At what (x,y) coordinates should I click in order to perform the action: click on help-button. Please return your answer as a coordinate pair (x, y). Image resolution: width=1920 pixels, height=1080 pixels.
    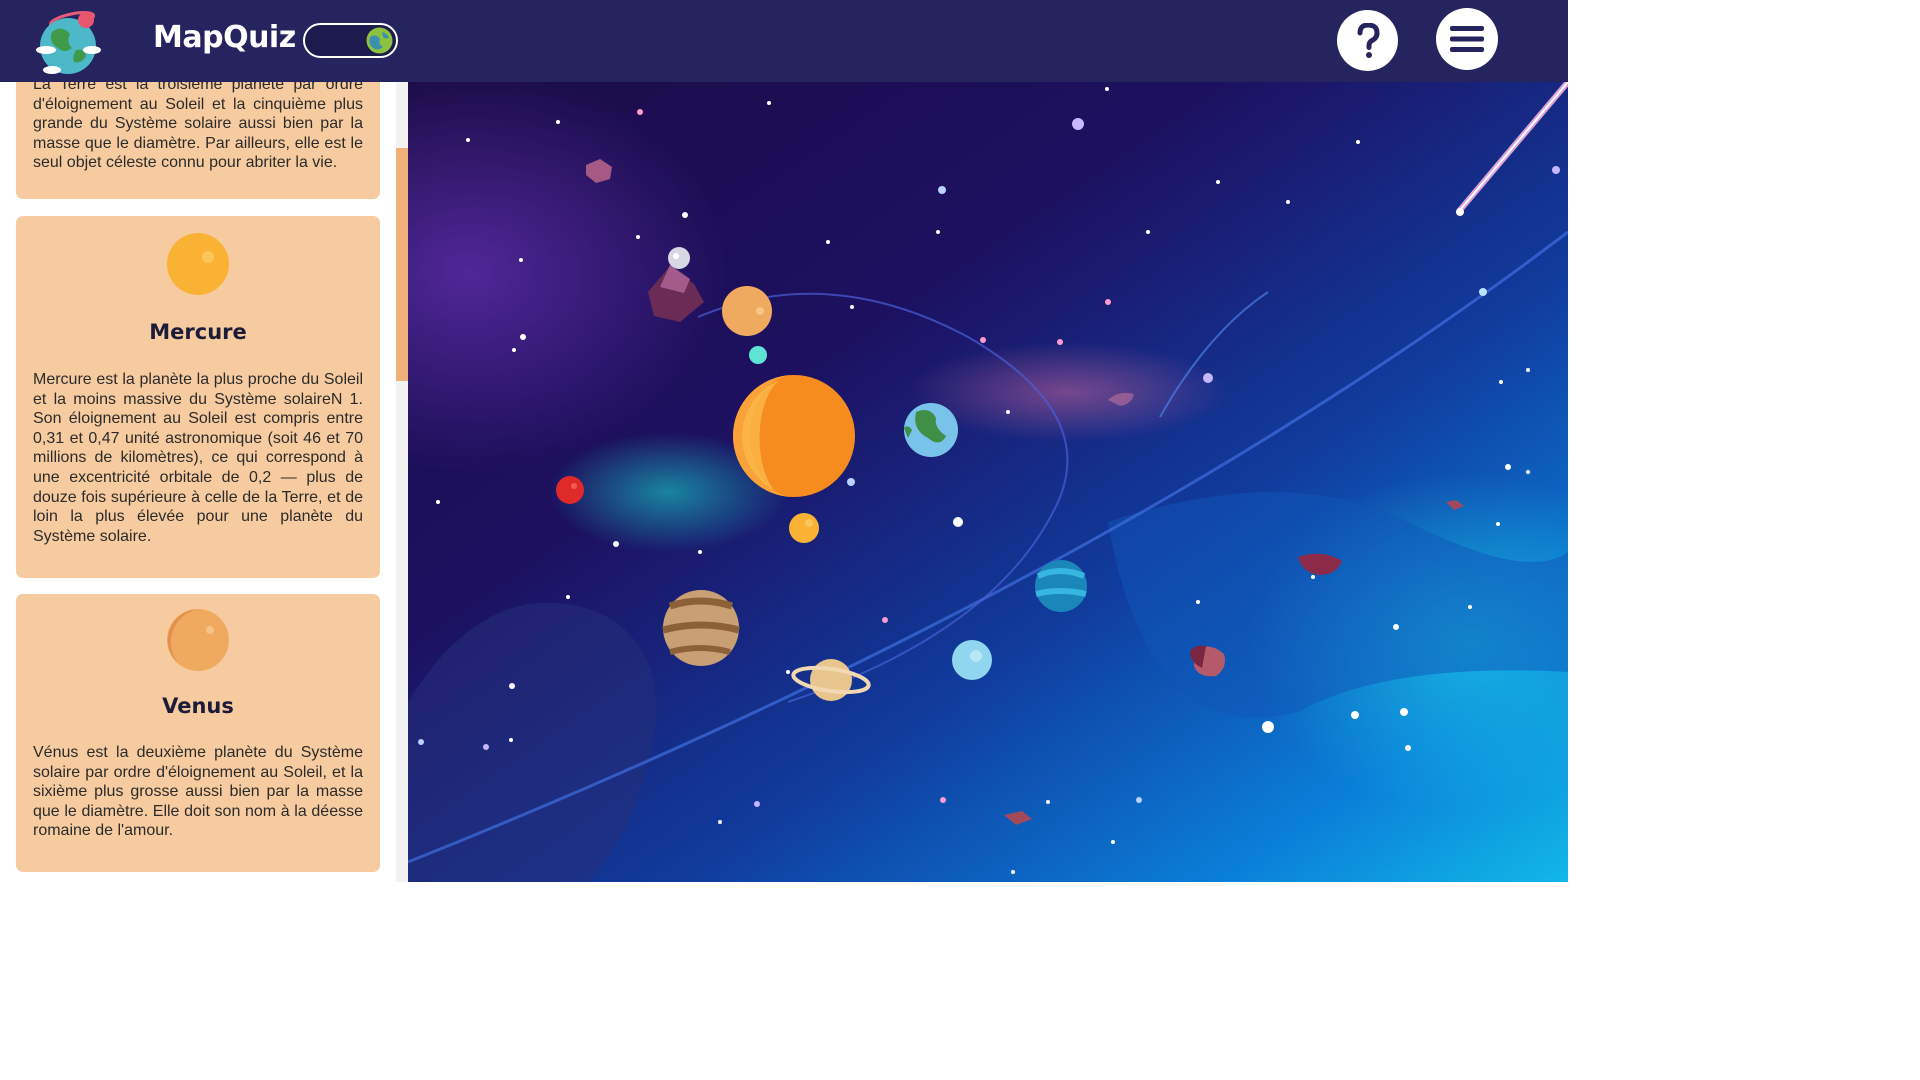
    Looking at the image, I should click on (1367, 40).